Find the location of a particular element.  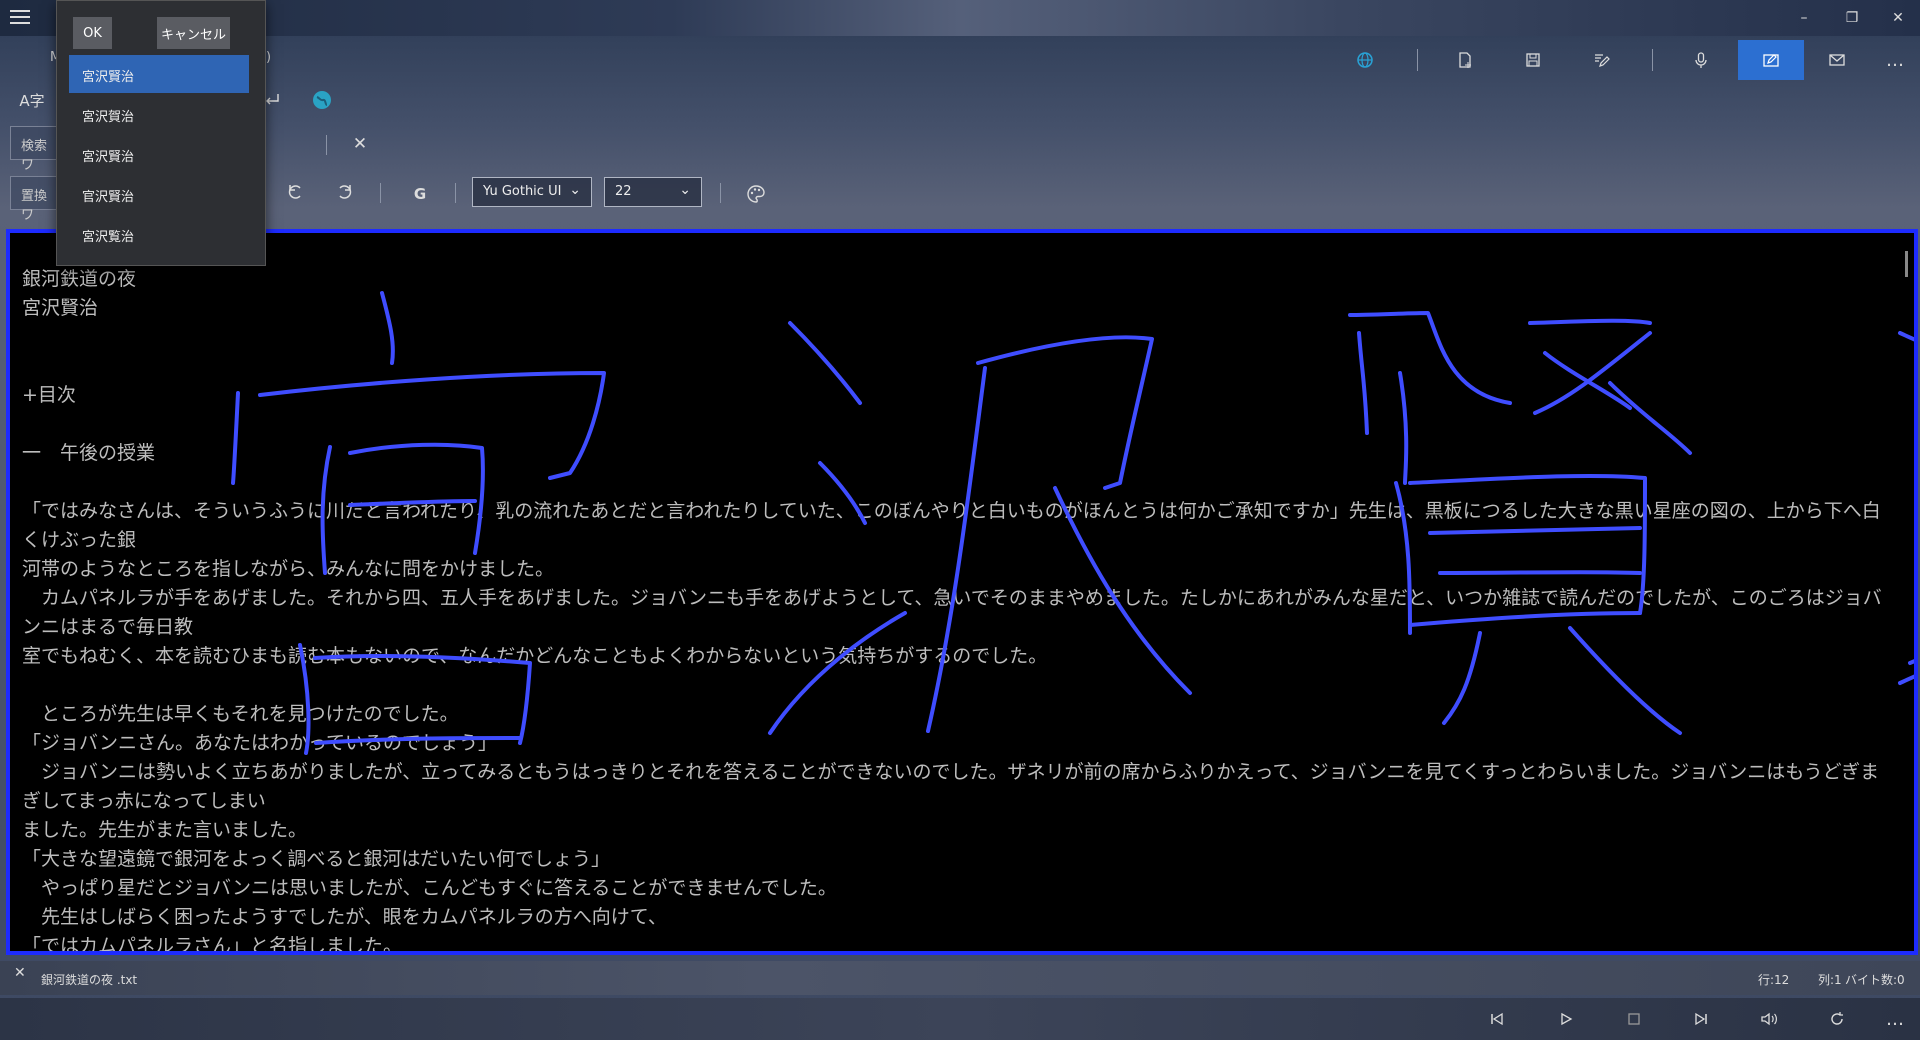

close-search-icon: ✕ is located at coordinates (360, 144).